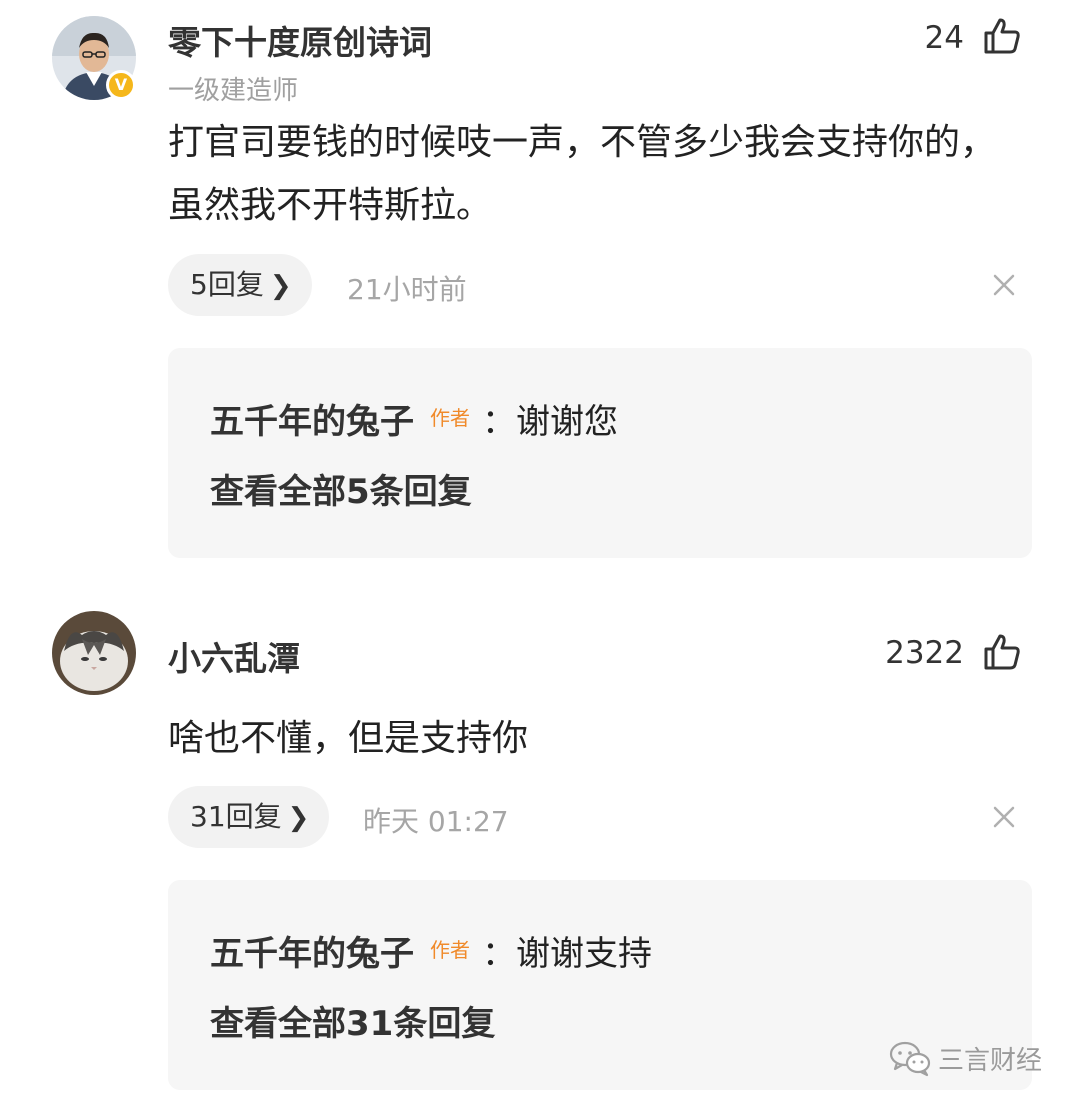 The height and width of the screenshot is (1105, 1080). Describe the element at coordinates (550, 422) in the screenshot. I see `reply-text: ：谢谢您` at that location.